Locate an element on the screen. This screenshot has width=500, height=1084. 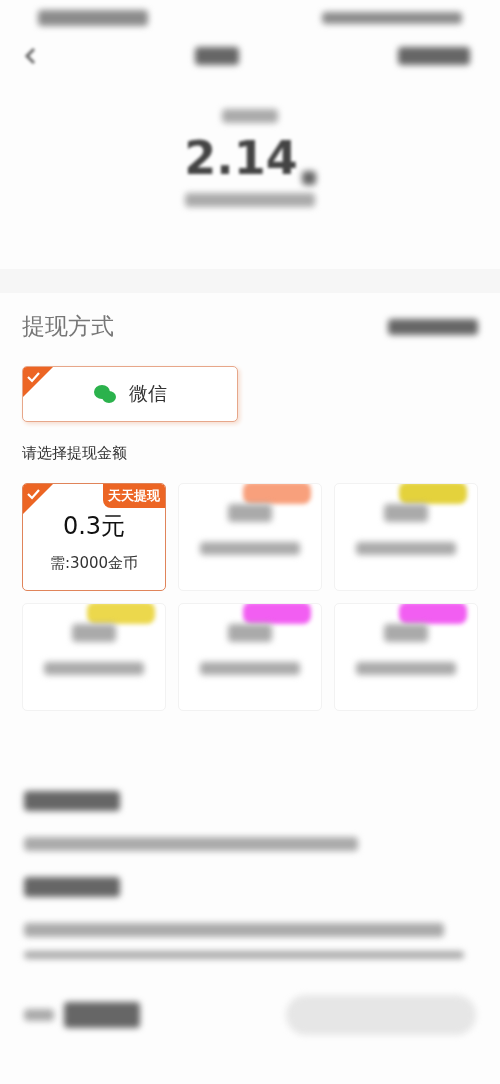
balance-amount: 2.14 is located at coordinates (241, 158).